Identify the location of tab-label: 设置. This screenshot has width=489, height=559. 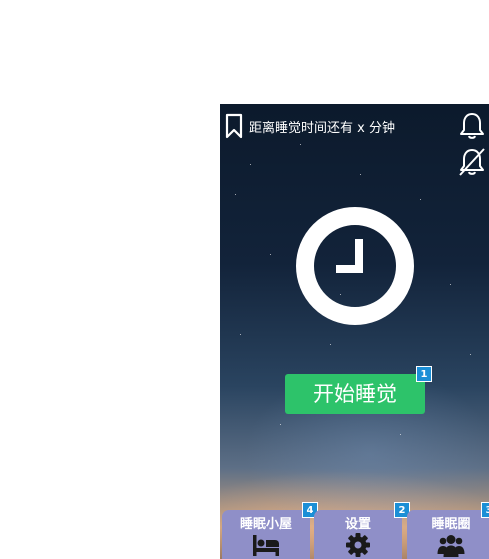
(357, 524).